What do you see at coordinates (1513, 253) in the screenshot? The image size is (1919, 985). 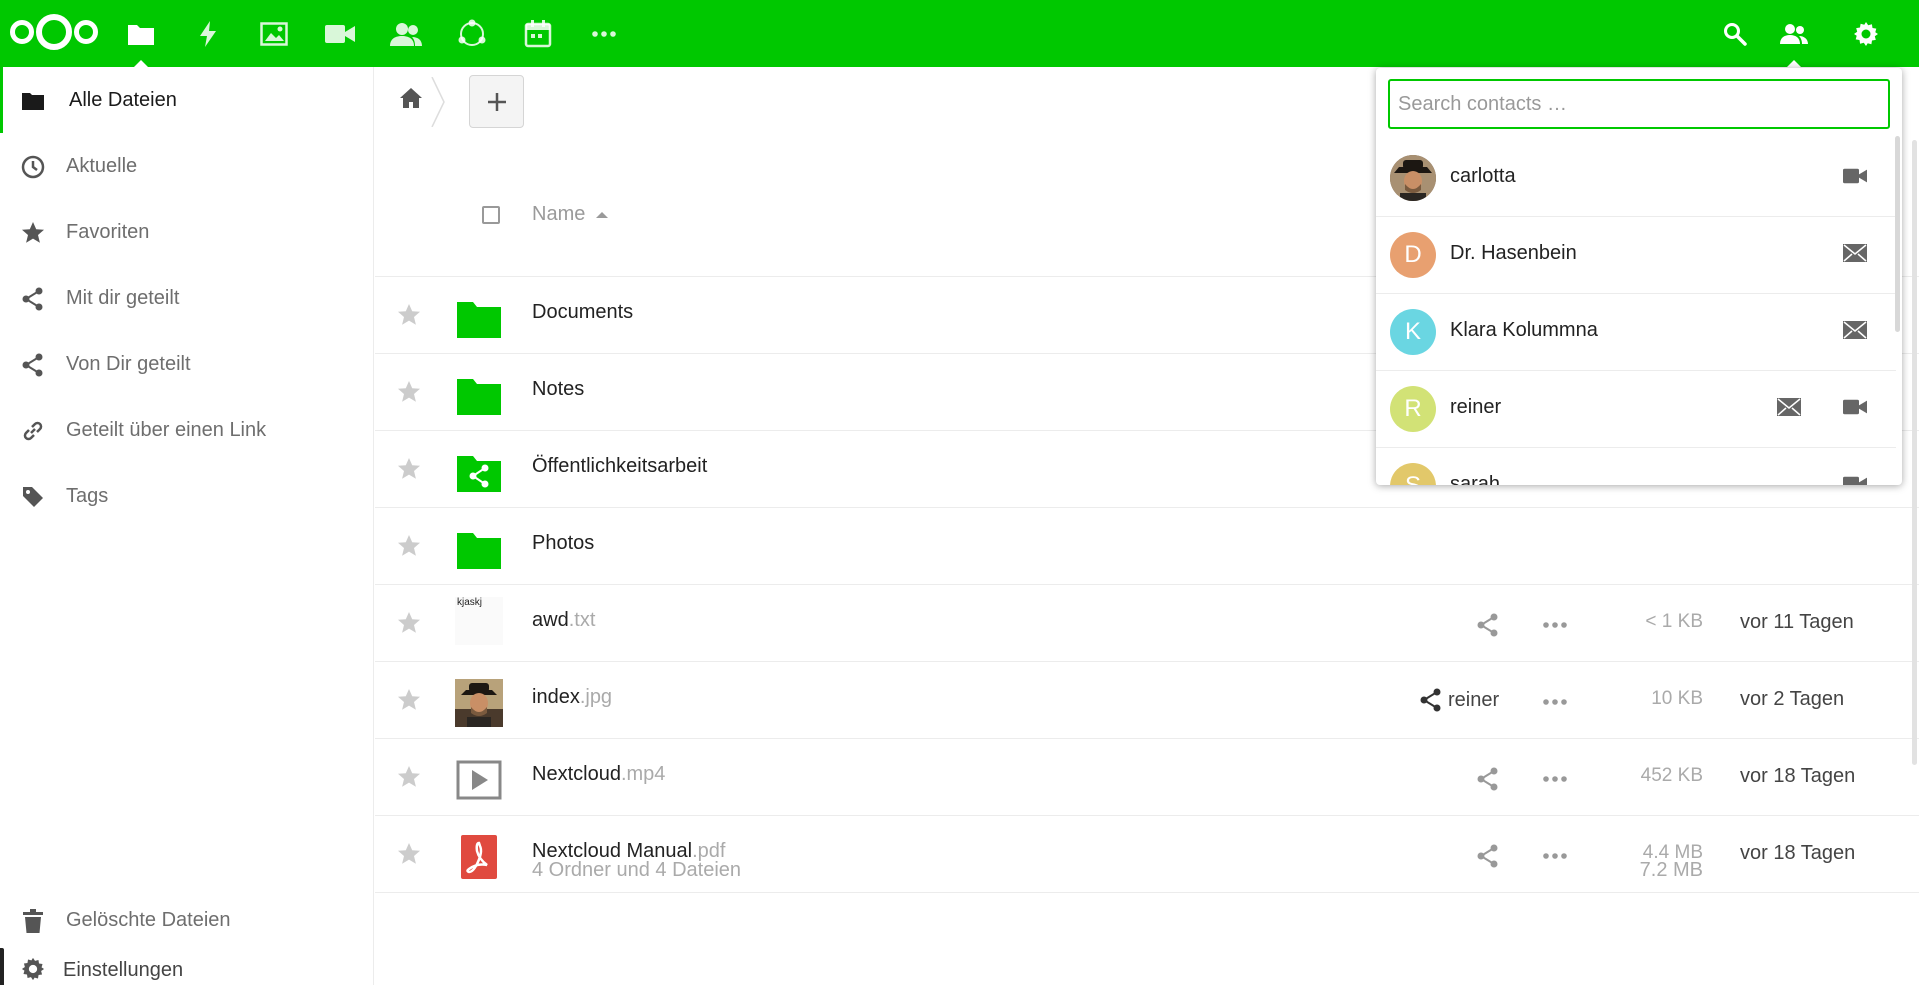 I see `contact-name: Dr. Hasenbein` at bounding box center [1513, 253].